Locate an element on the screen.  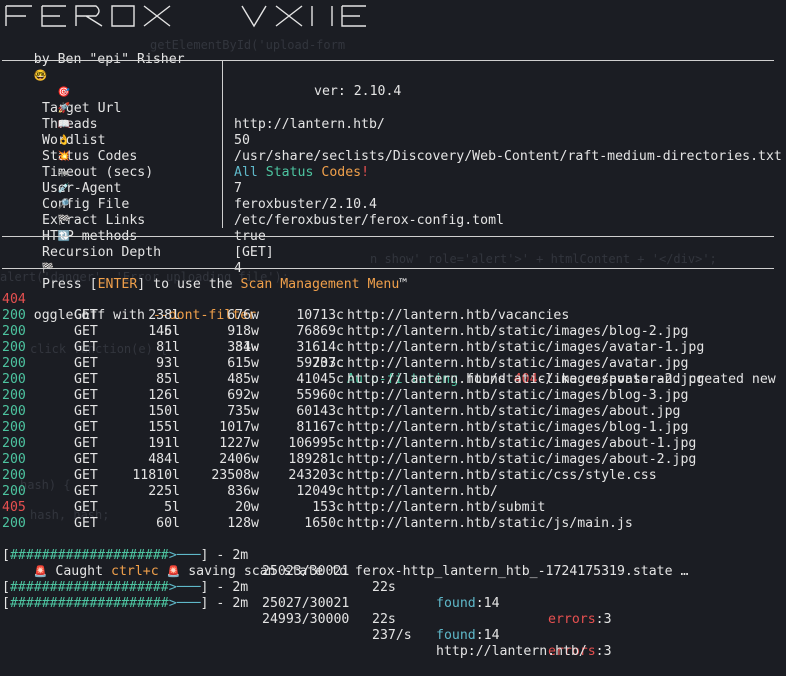
found-value: :14 is located at coordinates (487, 603).